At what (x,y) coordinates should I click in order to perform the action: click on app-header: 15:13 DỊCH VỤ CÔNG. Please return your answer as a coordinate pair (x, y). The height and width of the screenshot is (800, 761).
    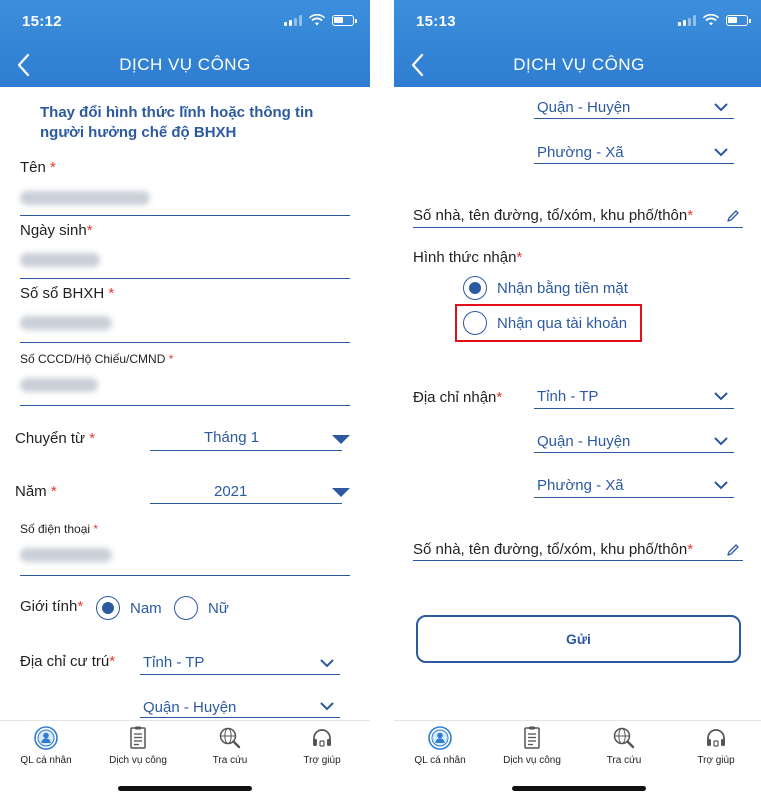
    Looking at the image, I should click on (577, 43).